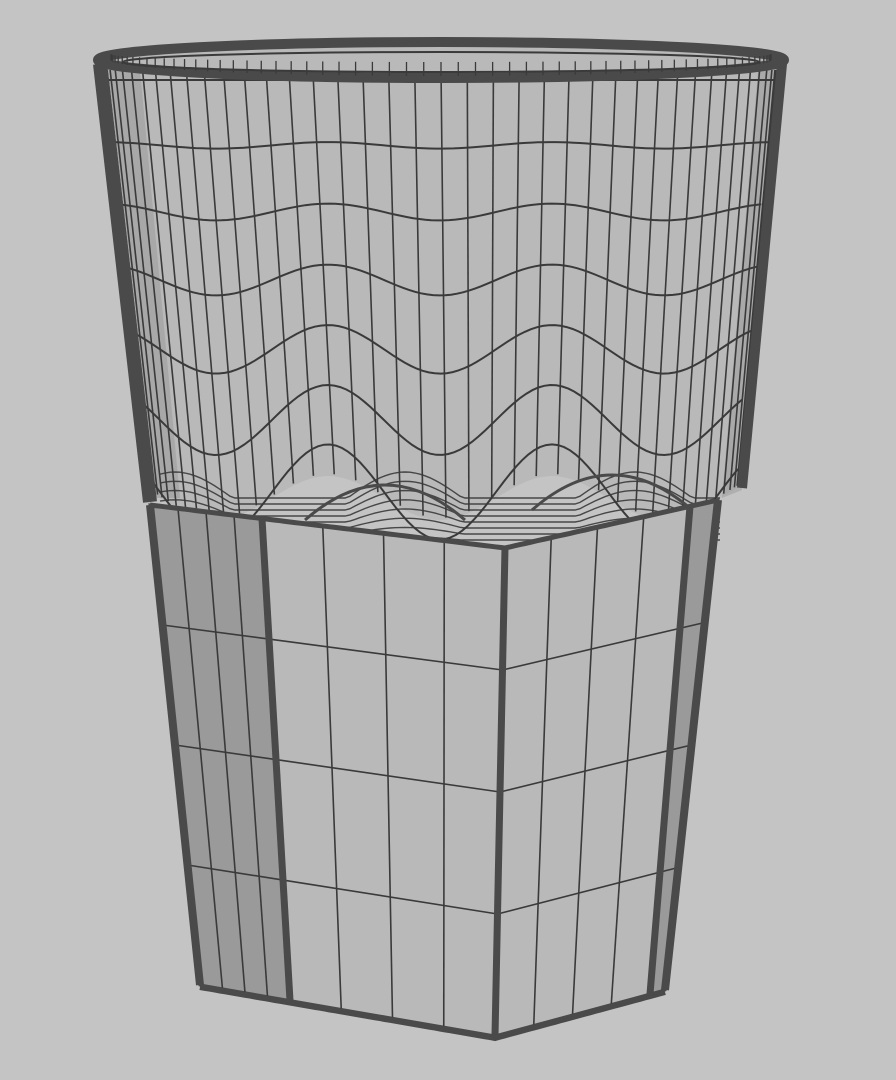  What do you see at coordinates (441, 60) in the screenshot?
I see `glass-rim` at bounding box center [441, 60].